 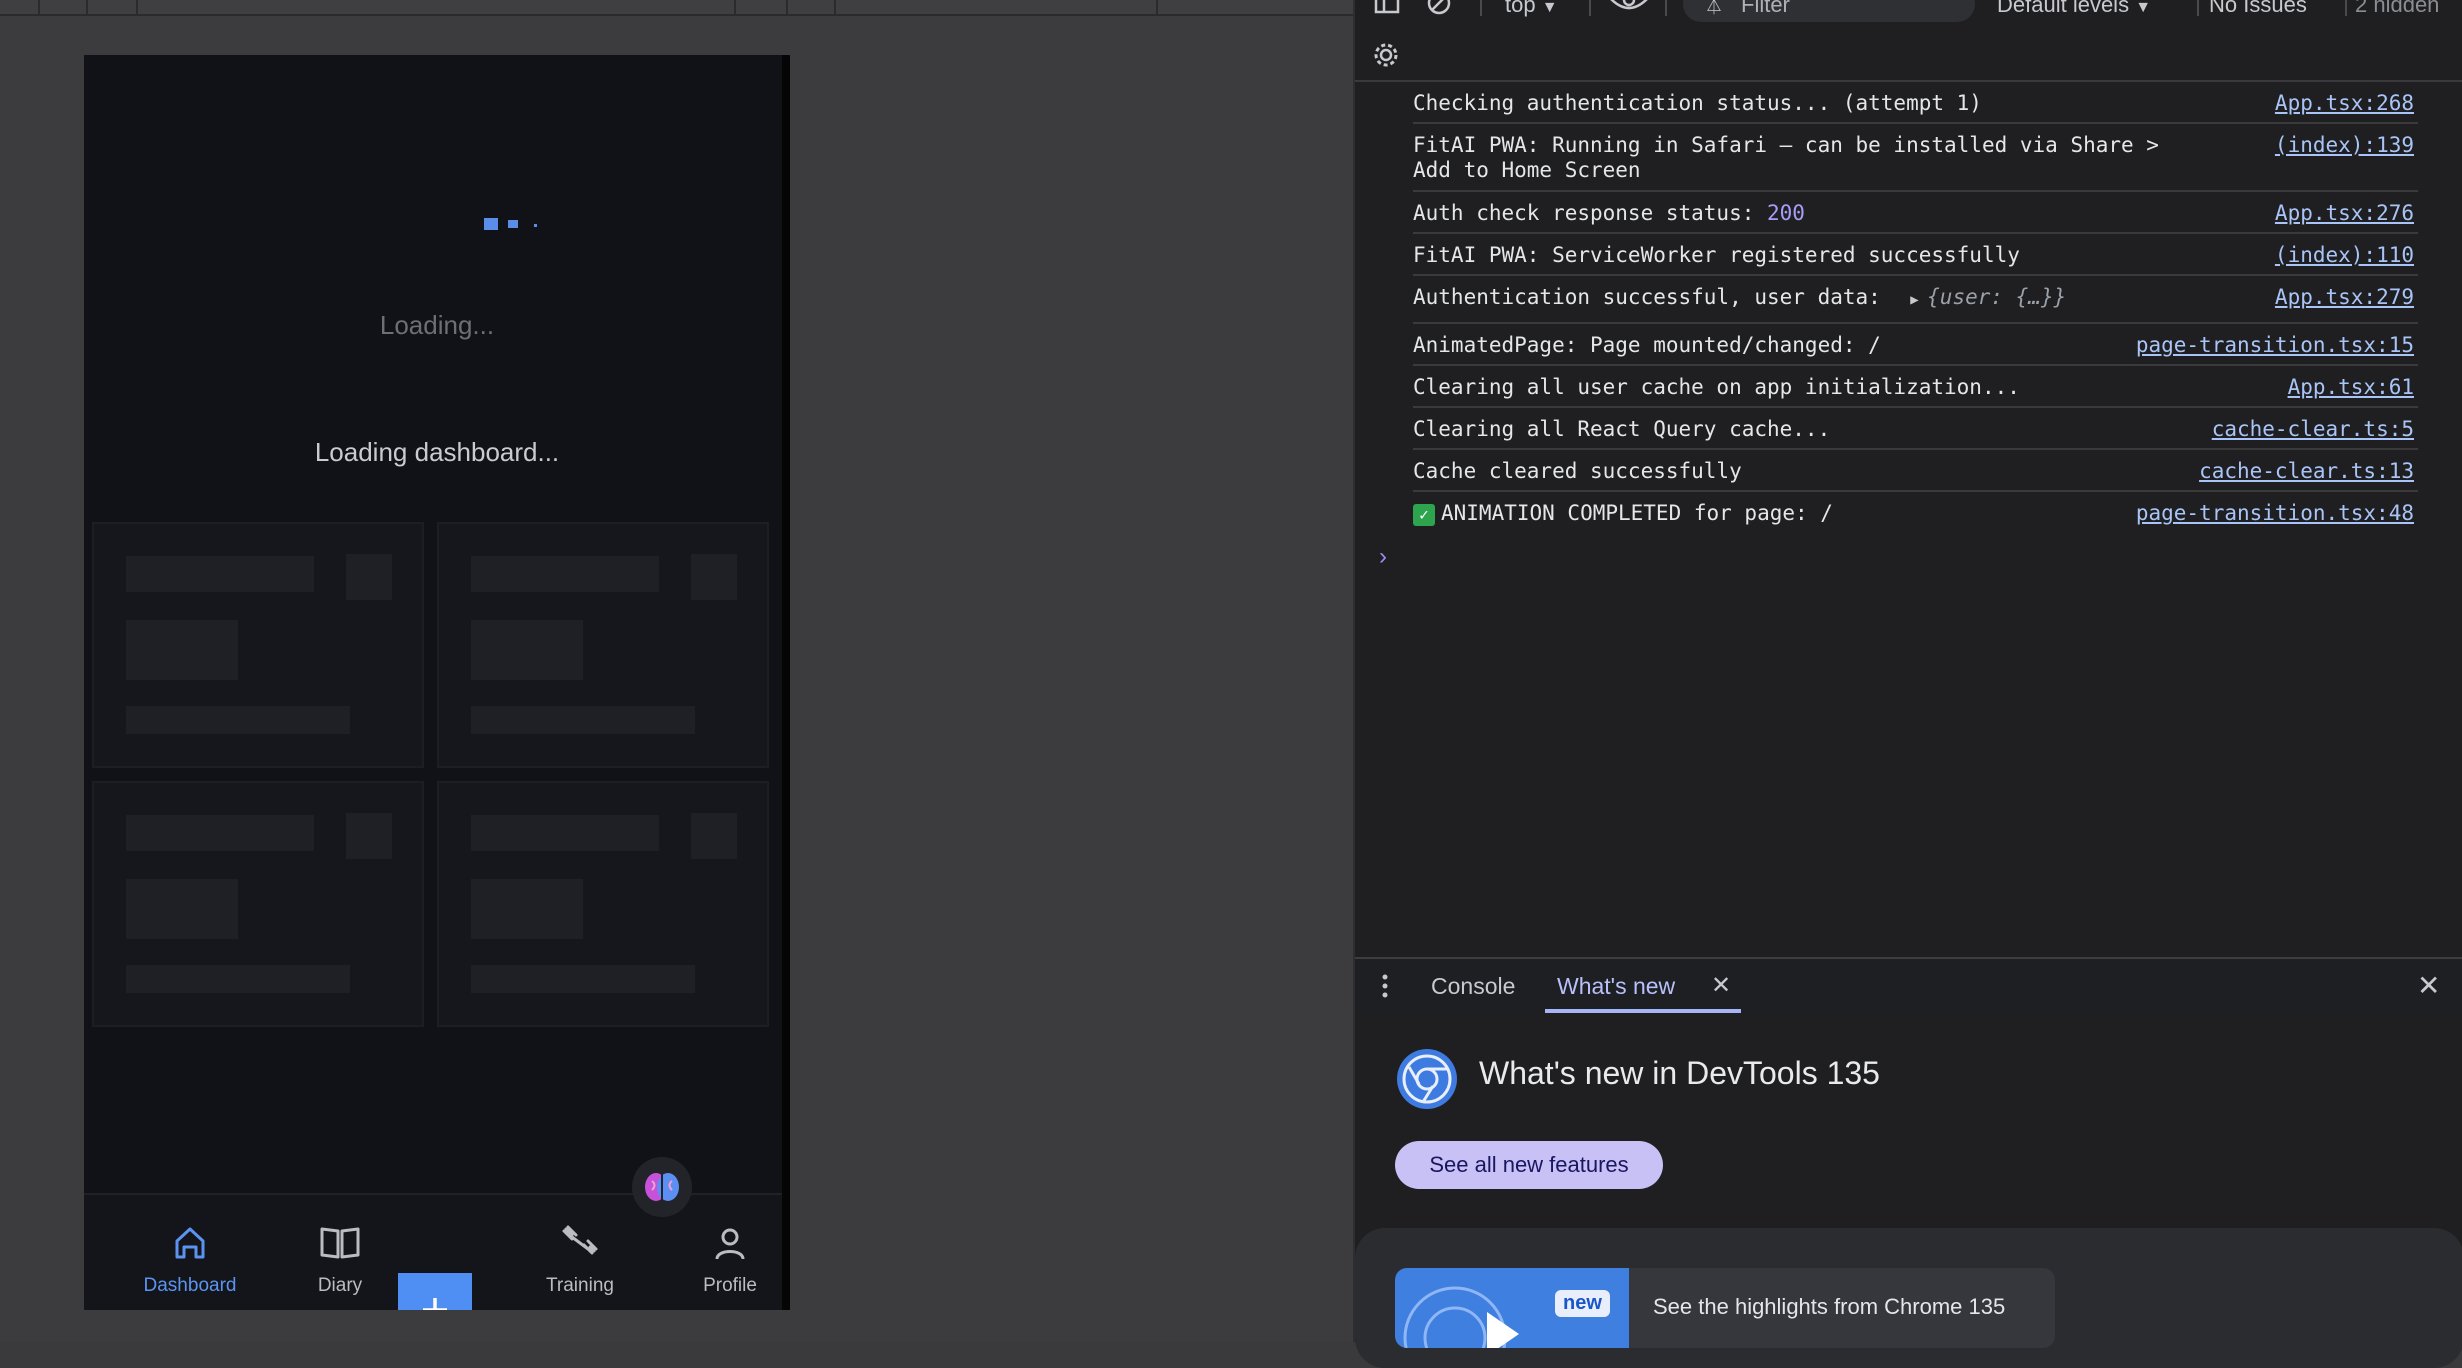 What do you see at coordinates (730, 1244) in the screenshot?
I see `user-icon` at bounding box center [730, 1244].